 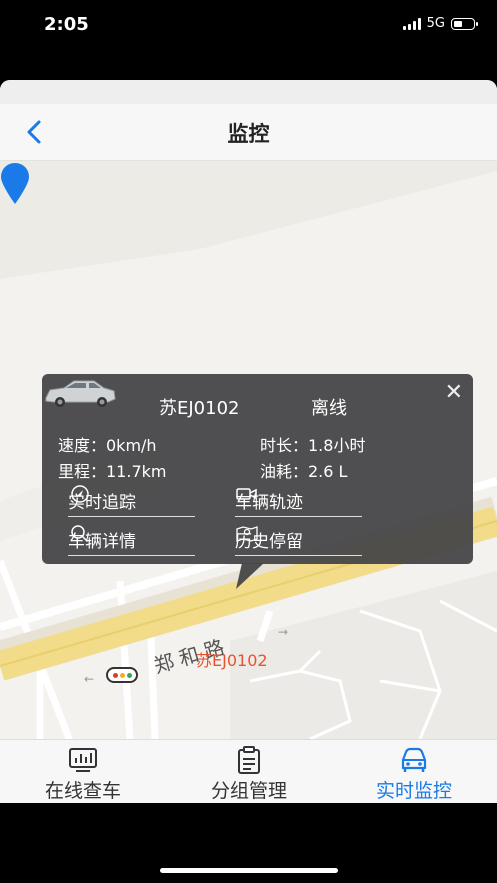 What do you see at coordinates (246, 494) in the screenshot?
I see `video-icon` at bounding box center [246, 494].